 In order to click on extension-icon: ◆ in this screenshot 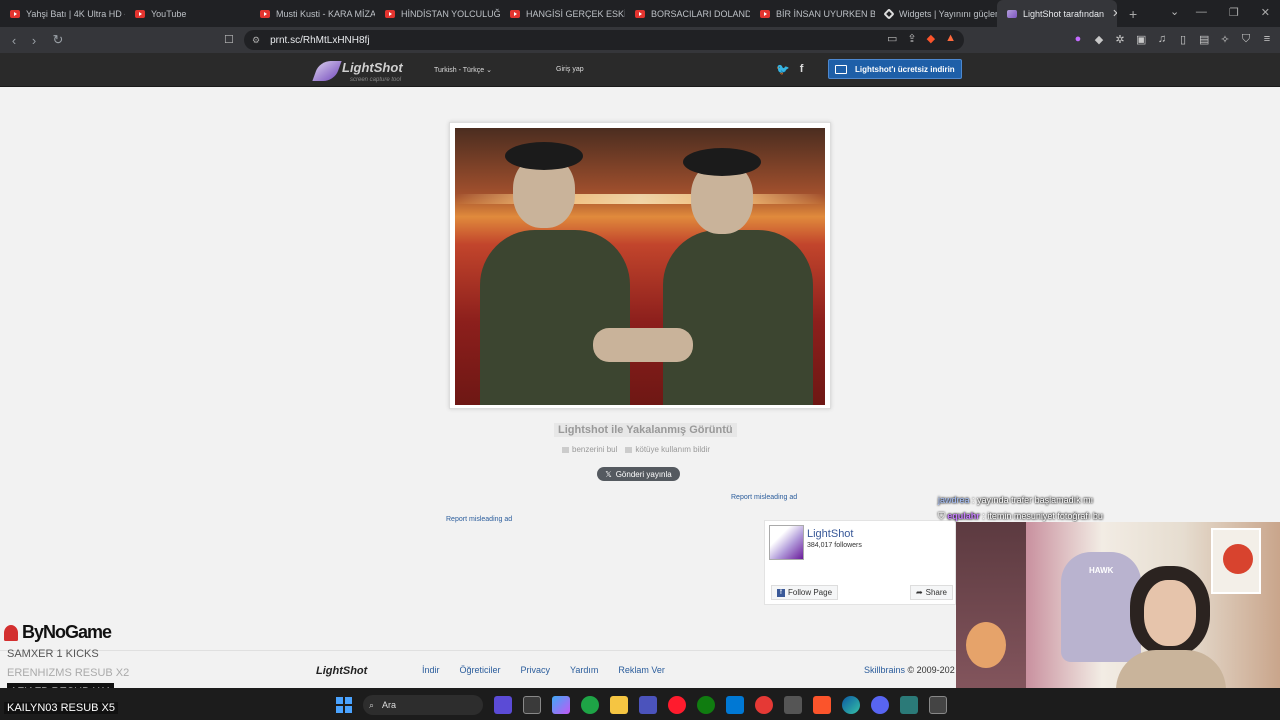, I will do `click(1099, 39)`.